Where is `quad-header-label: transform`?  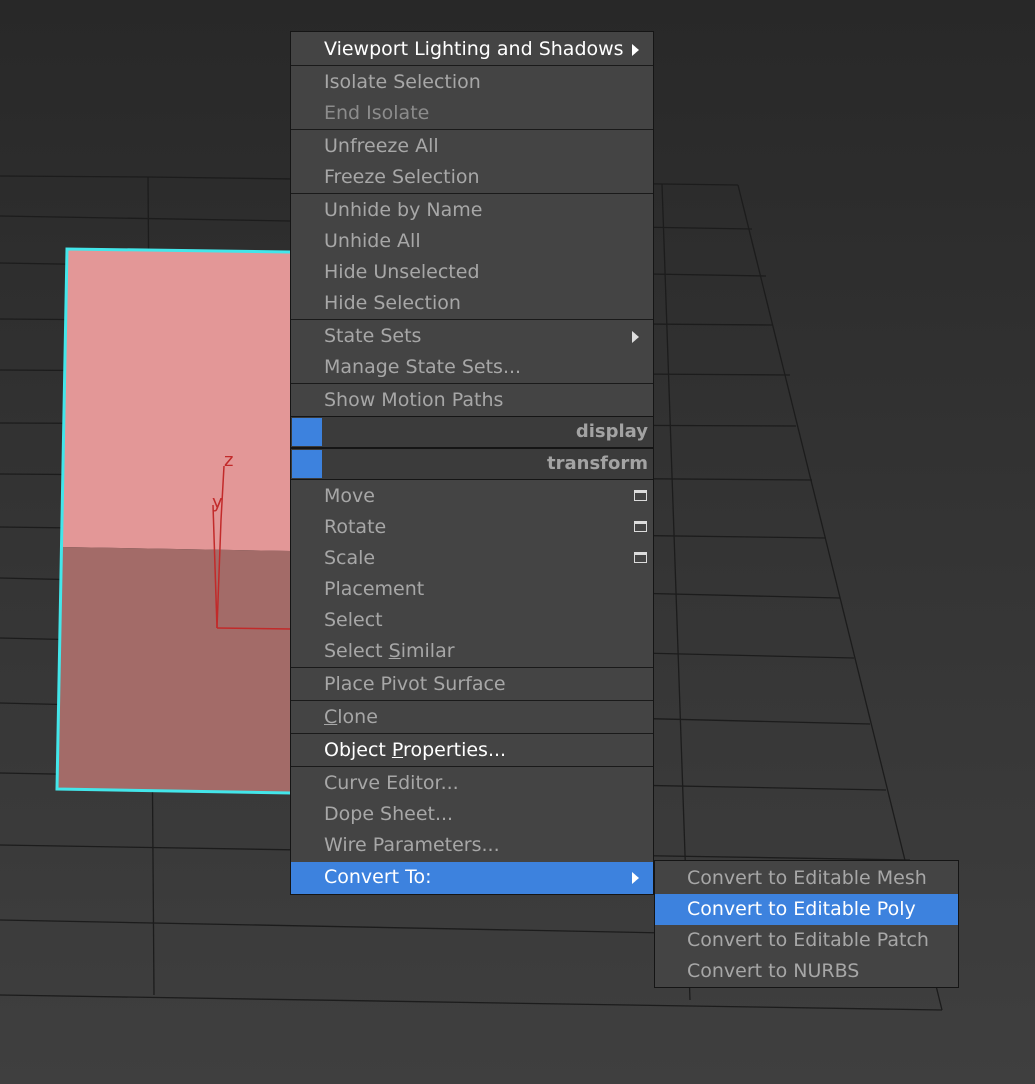
quad-header-label: transform is located at coordinates (597, 463).